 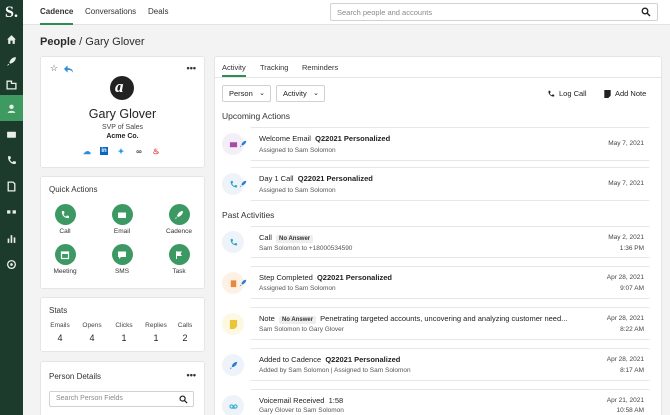 I want to click on star-icon: ☆, so click(x=54, y=68).